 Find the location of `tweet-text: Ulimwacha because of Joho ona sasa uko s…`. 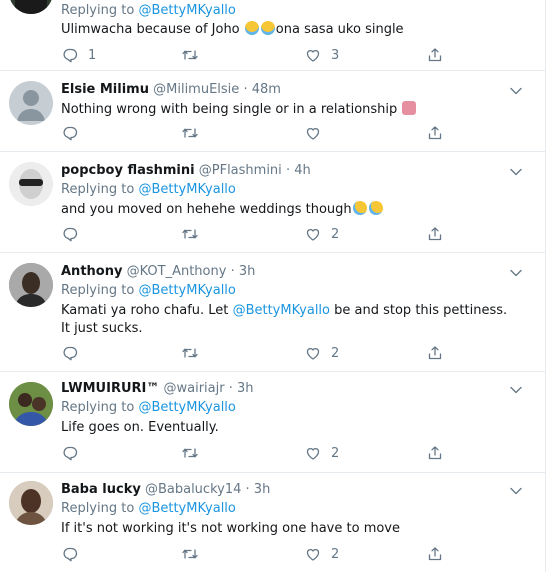

tweet-text: Ulimwacha because of Joho ona sasa uko s… is located at coordinates (232, 29).